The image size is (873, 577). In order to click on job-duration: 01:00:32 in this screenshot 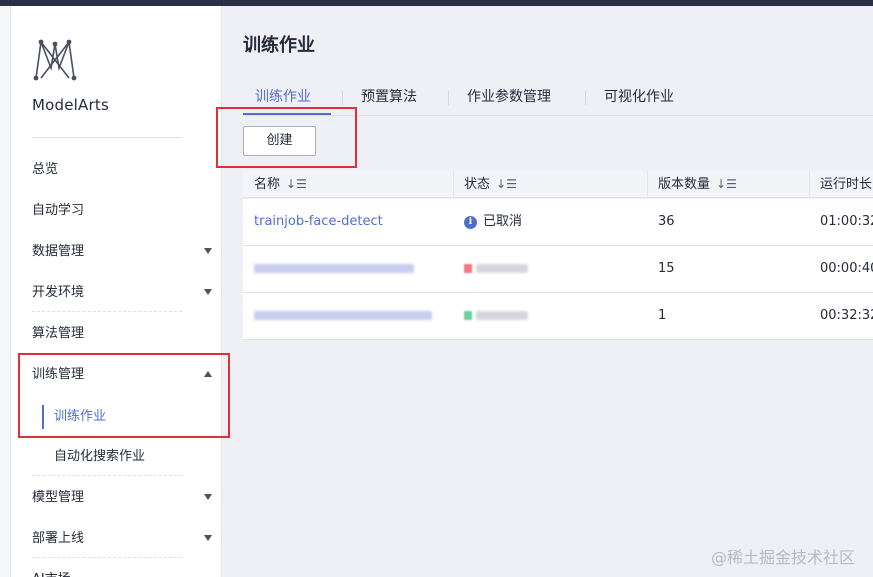, I will do `click(846, 221)`.